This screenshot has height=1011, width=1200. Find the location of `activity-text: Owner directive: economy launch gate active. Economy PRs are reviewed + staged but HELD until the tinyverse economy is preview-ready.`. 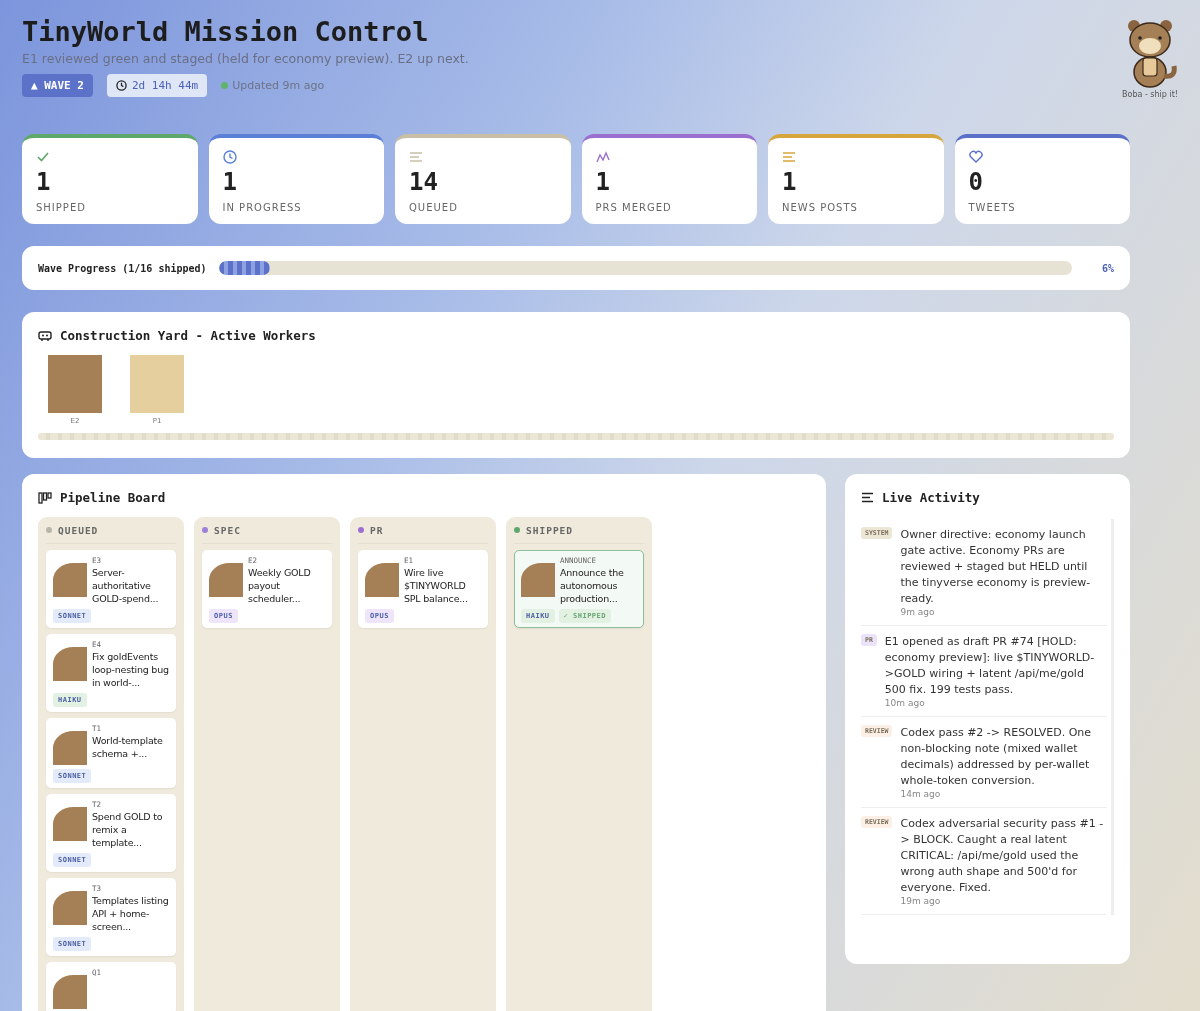

activity-text: Owner directive: economy launch gate active. Economy PRs are reviewed + staged but HELD until the tinyverse economy is preview-ready. is located at coordinates (996, 567).